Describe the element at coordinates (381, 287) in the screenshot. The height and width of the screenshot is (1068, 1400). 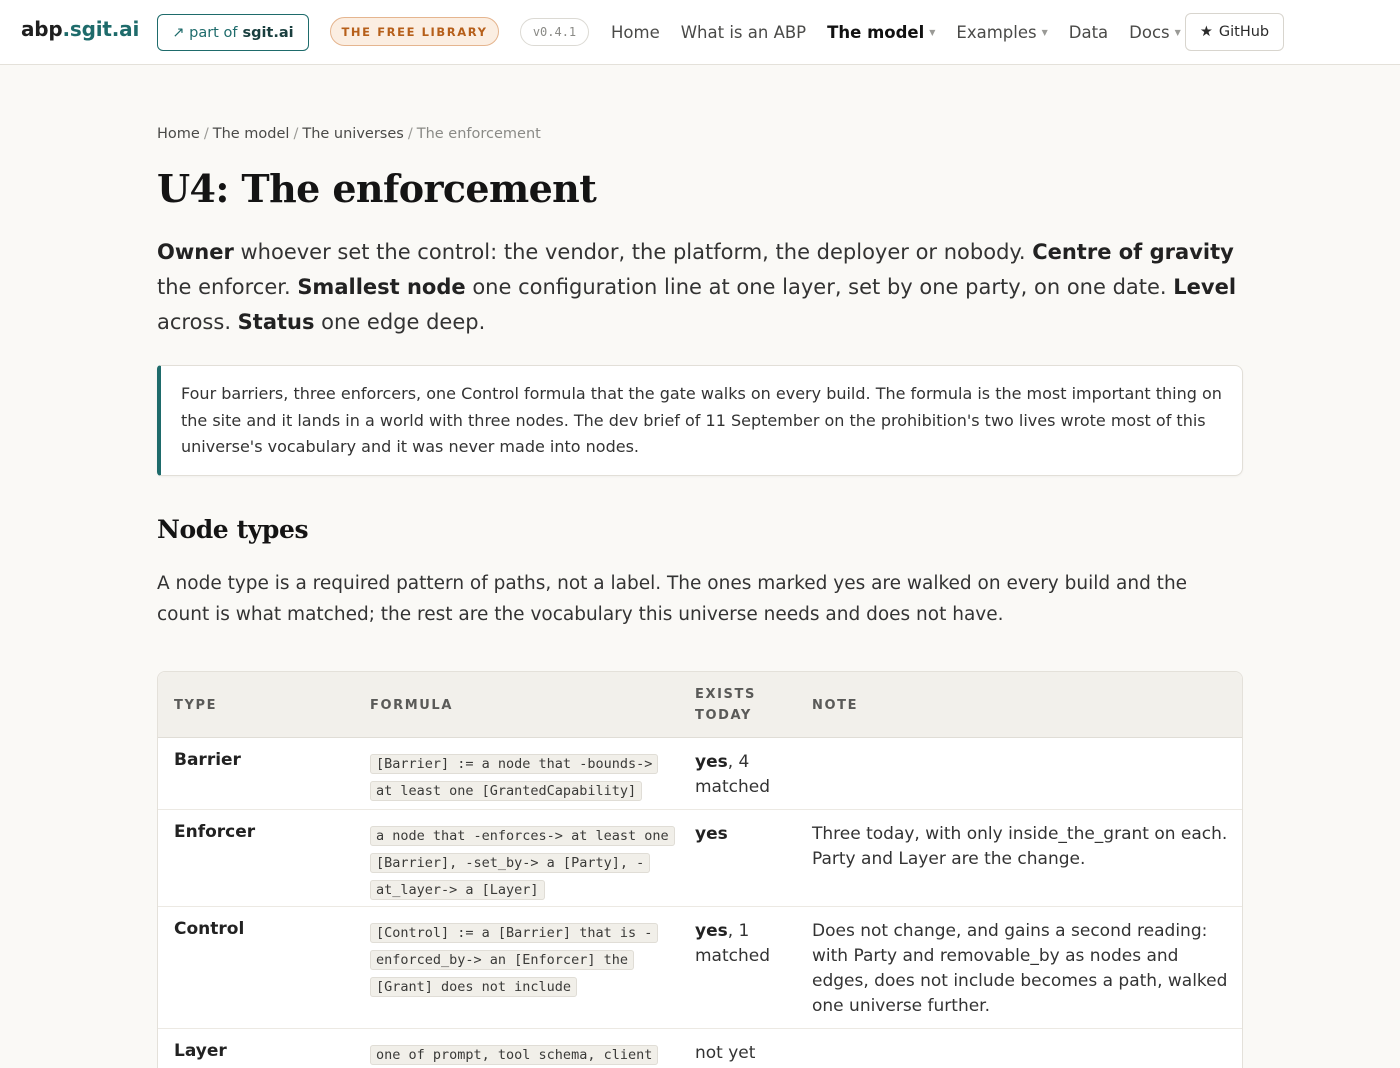
I see `lead-key-smallest: Smallest node` at that location.